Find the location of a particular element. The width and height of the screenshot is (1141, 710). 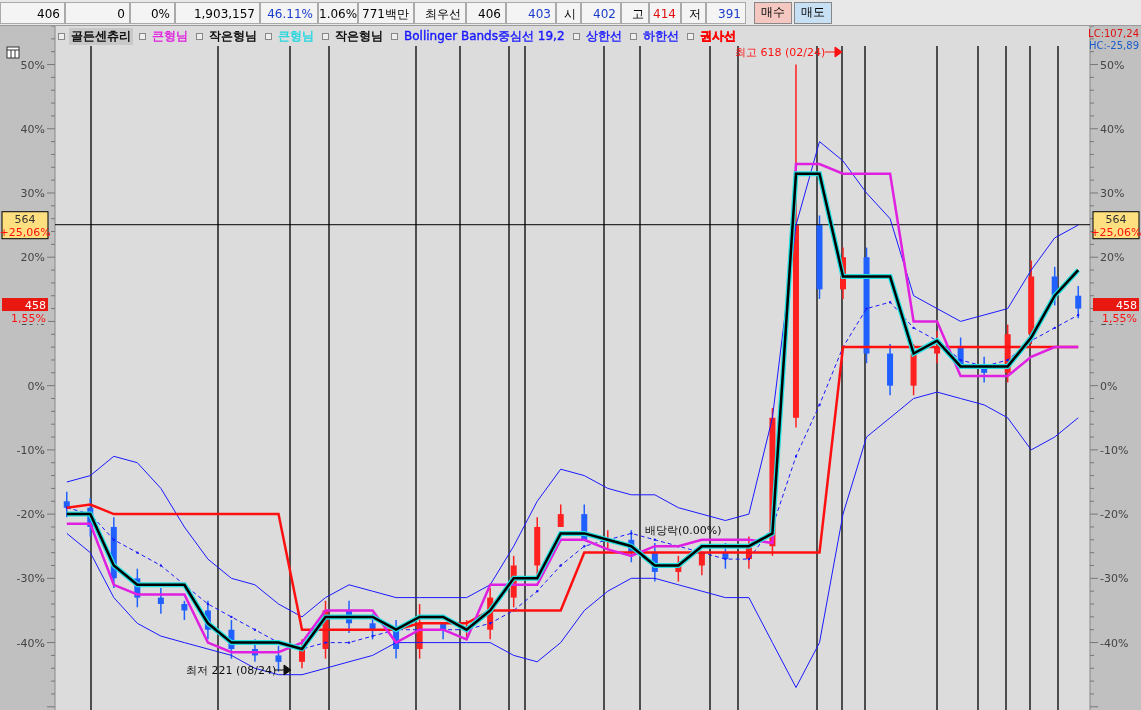

legend-item: 상한선 is located at coordinates (603, 36).